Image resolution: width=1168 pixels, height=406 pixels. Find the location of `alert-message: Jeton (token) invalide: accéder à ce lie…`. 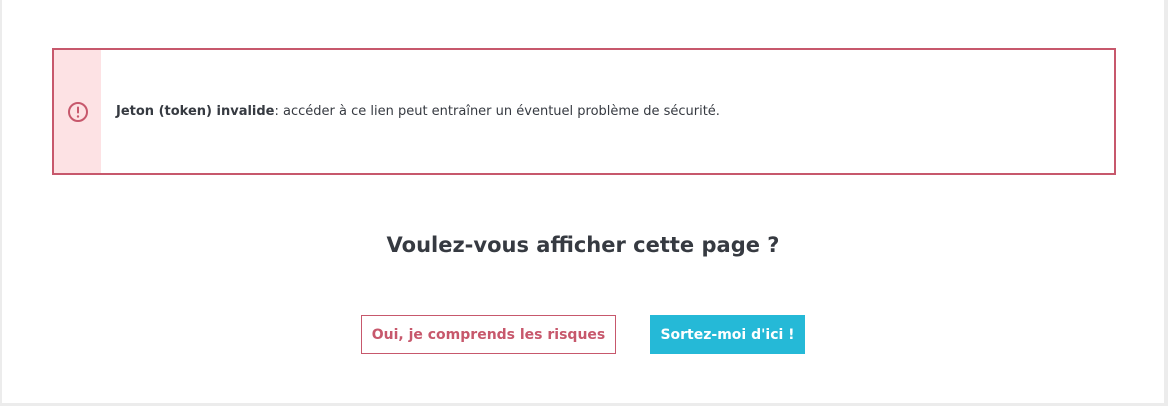

alert-message: Jeton (token) invalide: accéder à ce lie… is located at coordinates (418, 112).